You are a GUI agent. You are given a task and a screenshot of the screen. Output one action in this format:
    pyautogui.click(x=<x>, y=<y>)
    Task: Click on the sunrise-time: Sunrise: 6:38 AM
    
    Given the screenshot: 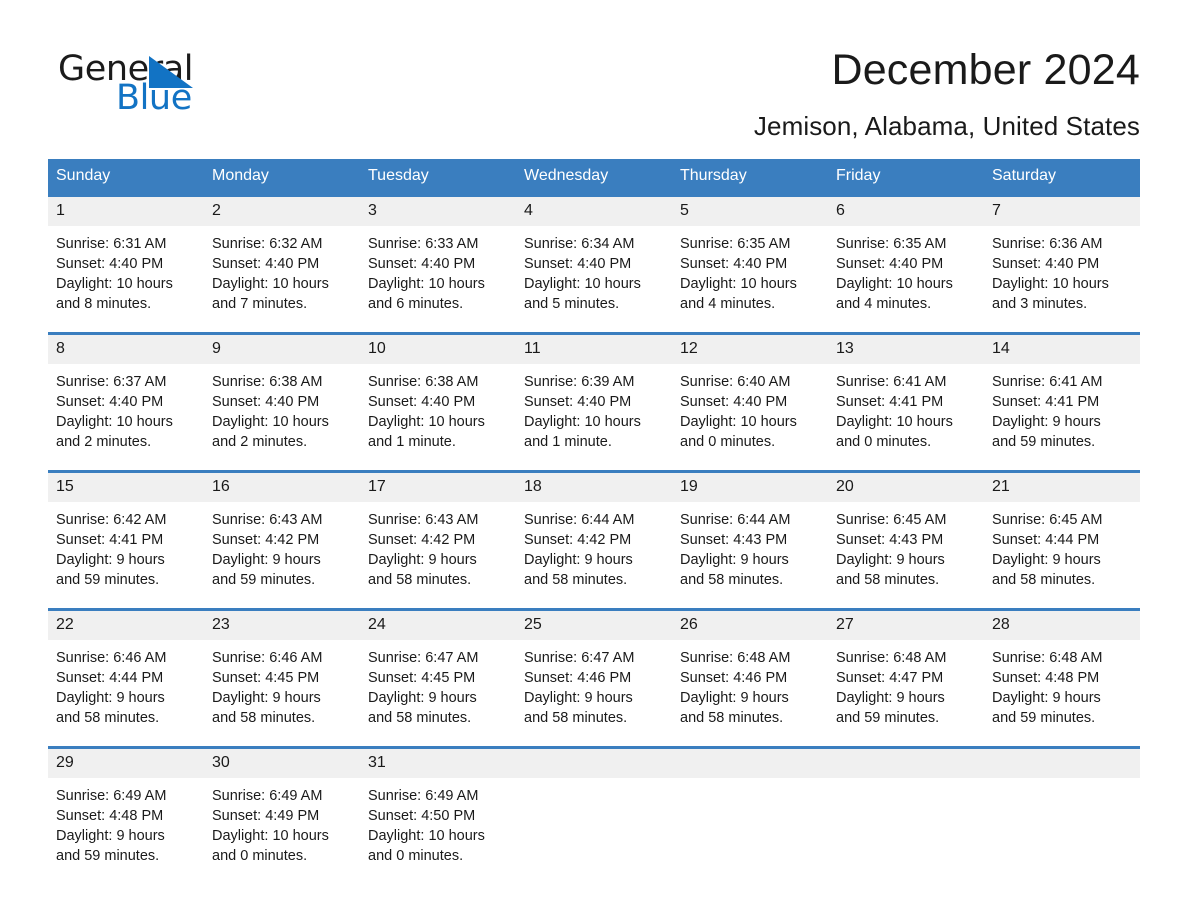 What is the action you would take?
    pyautogui.click(x=423, y=382)
    